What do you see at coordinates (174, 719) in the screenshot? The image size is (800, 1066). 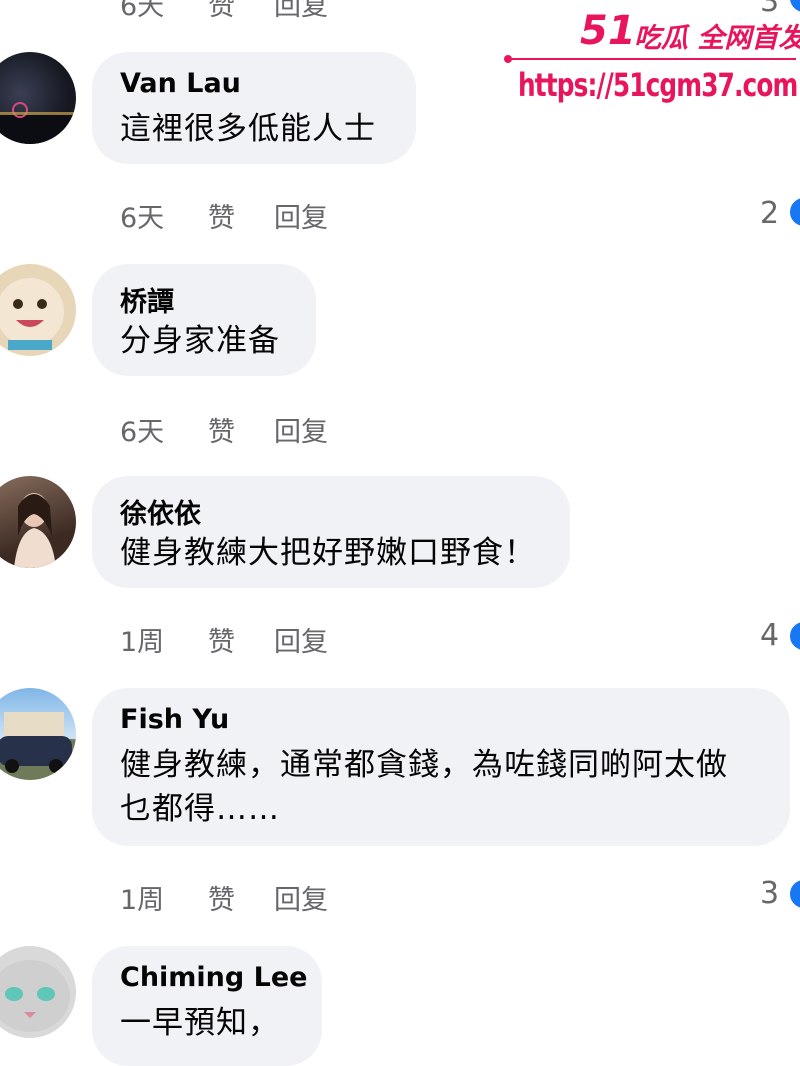 I see `comment-author: Fish Yu` at bounding box center [174, 719].